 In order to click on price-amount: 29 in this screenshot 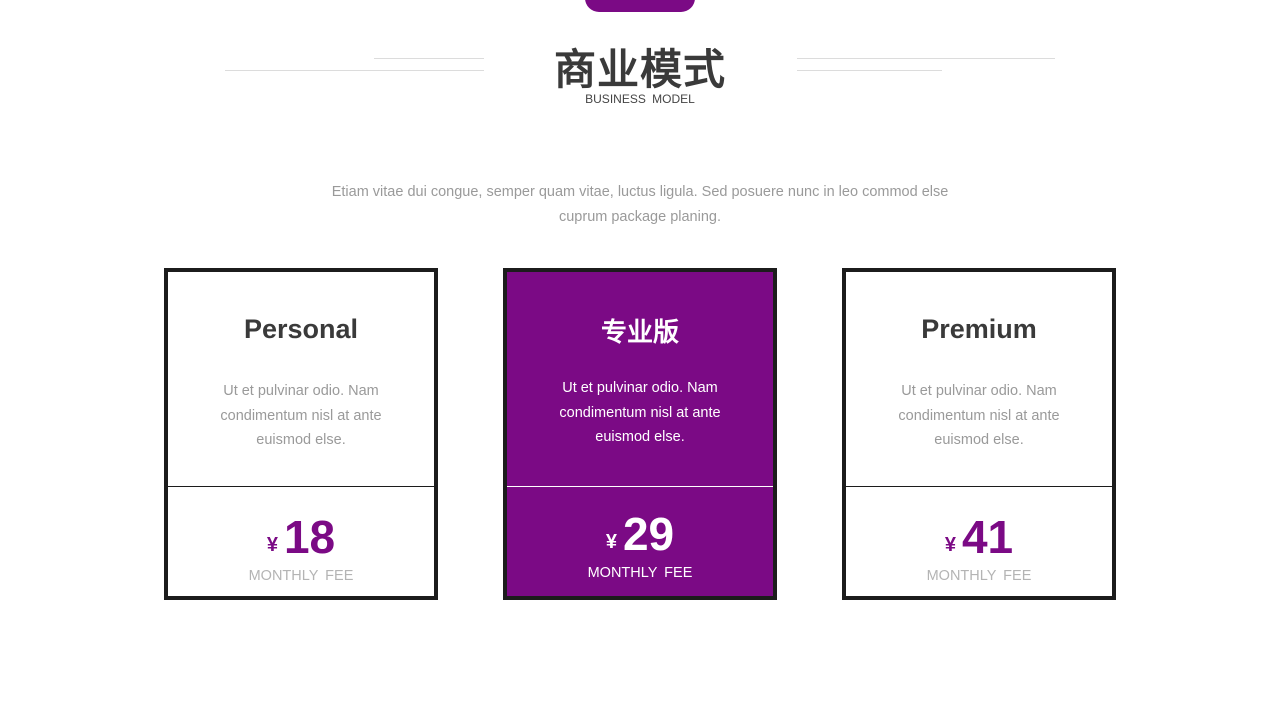, I will do `click(648, 534)`.